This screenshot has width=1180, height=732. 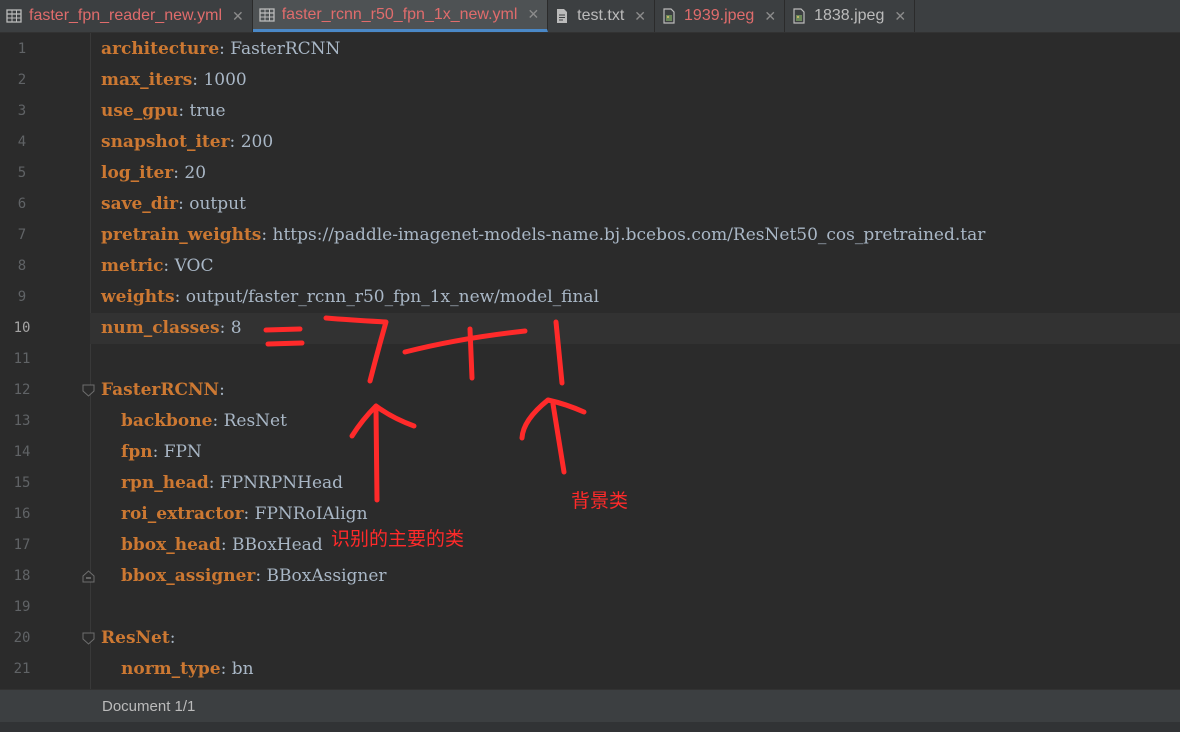 I want to click on code-line: max_iters: 1000, so click(x=174, y=80).